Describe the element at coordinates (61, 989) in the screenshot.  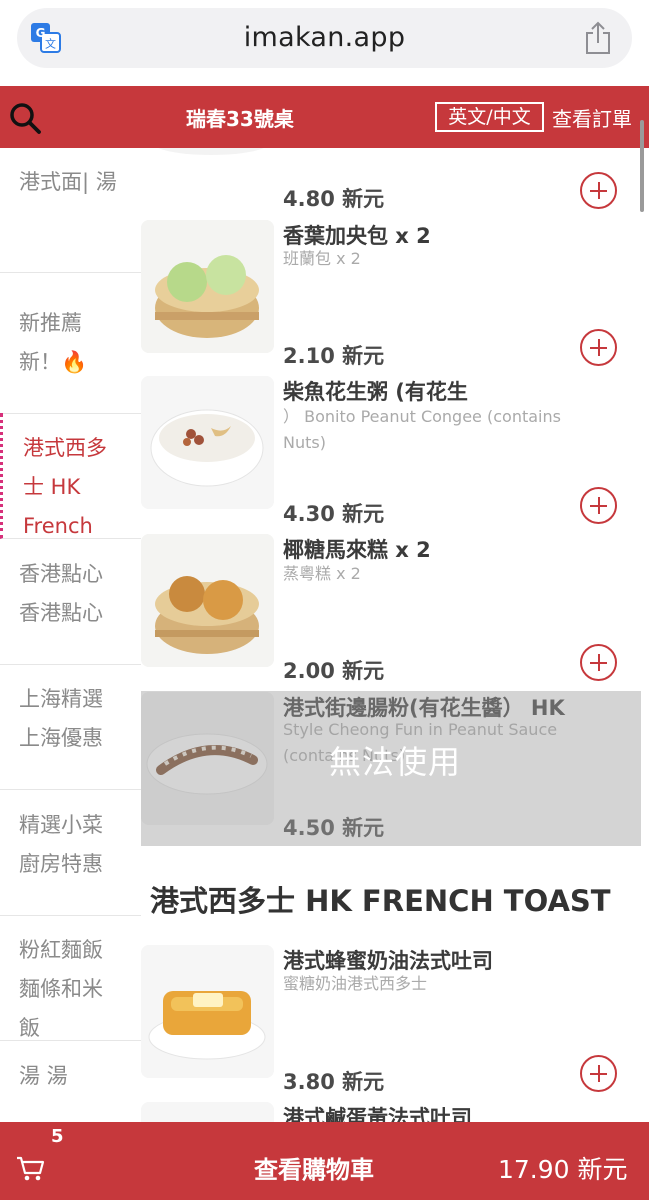
I see `sidebar-item-label: 麵條和米` at that location.